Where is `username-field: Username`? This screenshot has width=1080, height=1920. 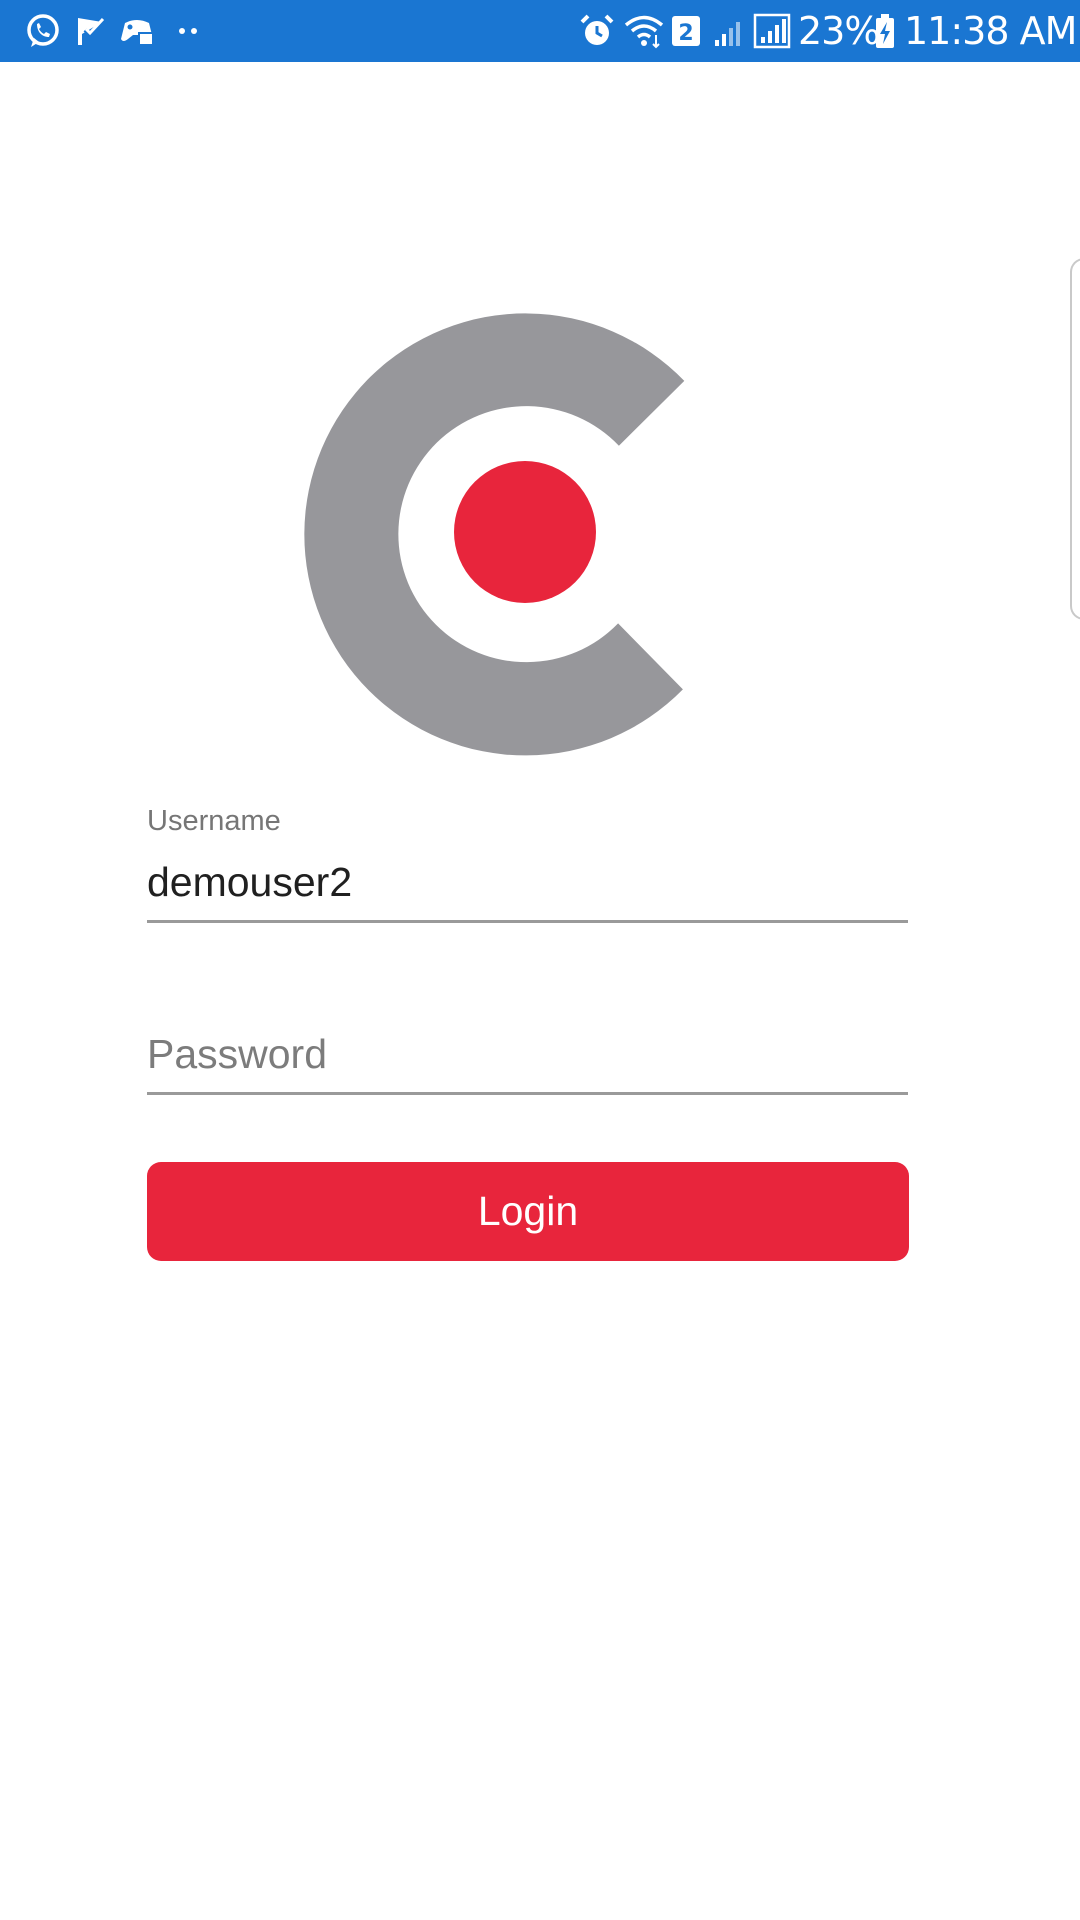 username-field: Username is located at coordinates (527, 865).